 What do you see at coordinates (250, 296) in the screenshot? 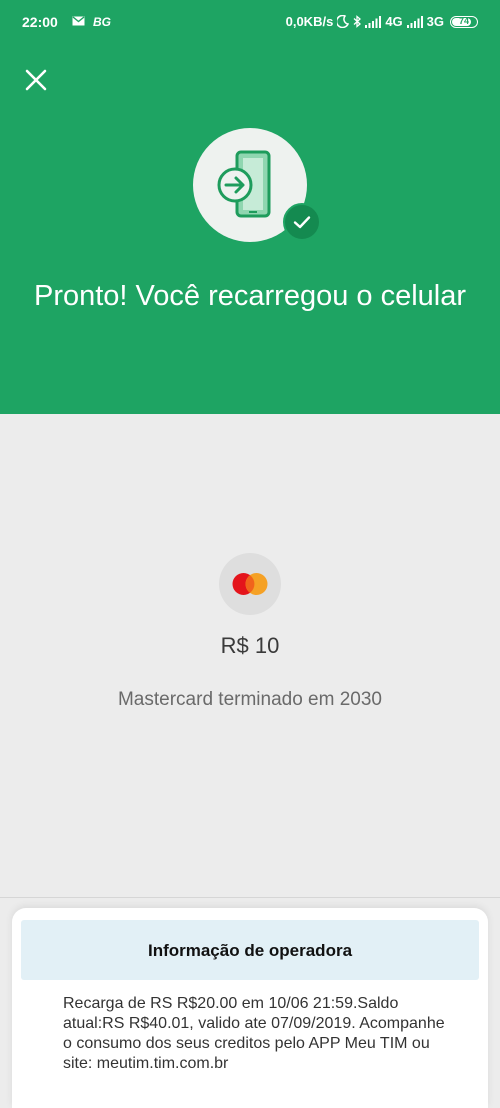
I see `page-title: Pronto! Você recarregou o celular` at bounding box center [250, 296].